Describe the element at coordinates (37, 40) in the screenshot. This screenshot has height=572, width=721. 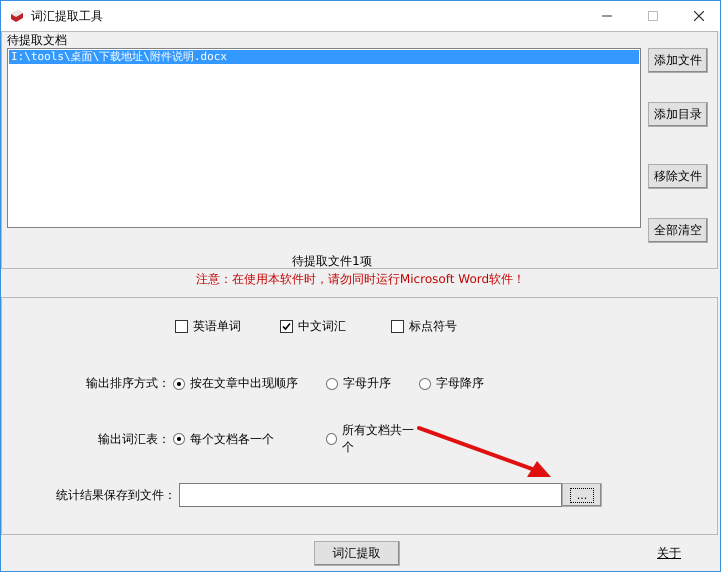
I see `group-label: 待提取文档` at that location.